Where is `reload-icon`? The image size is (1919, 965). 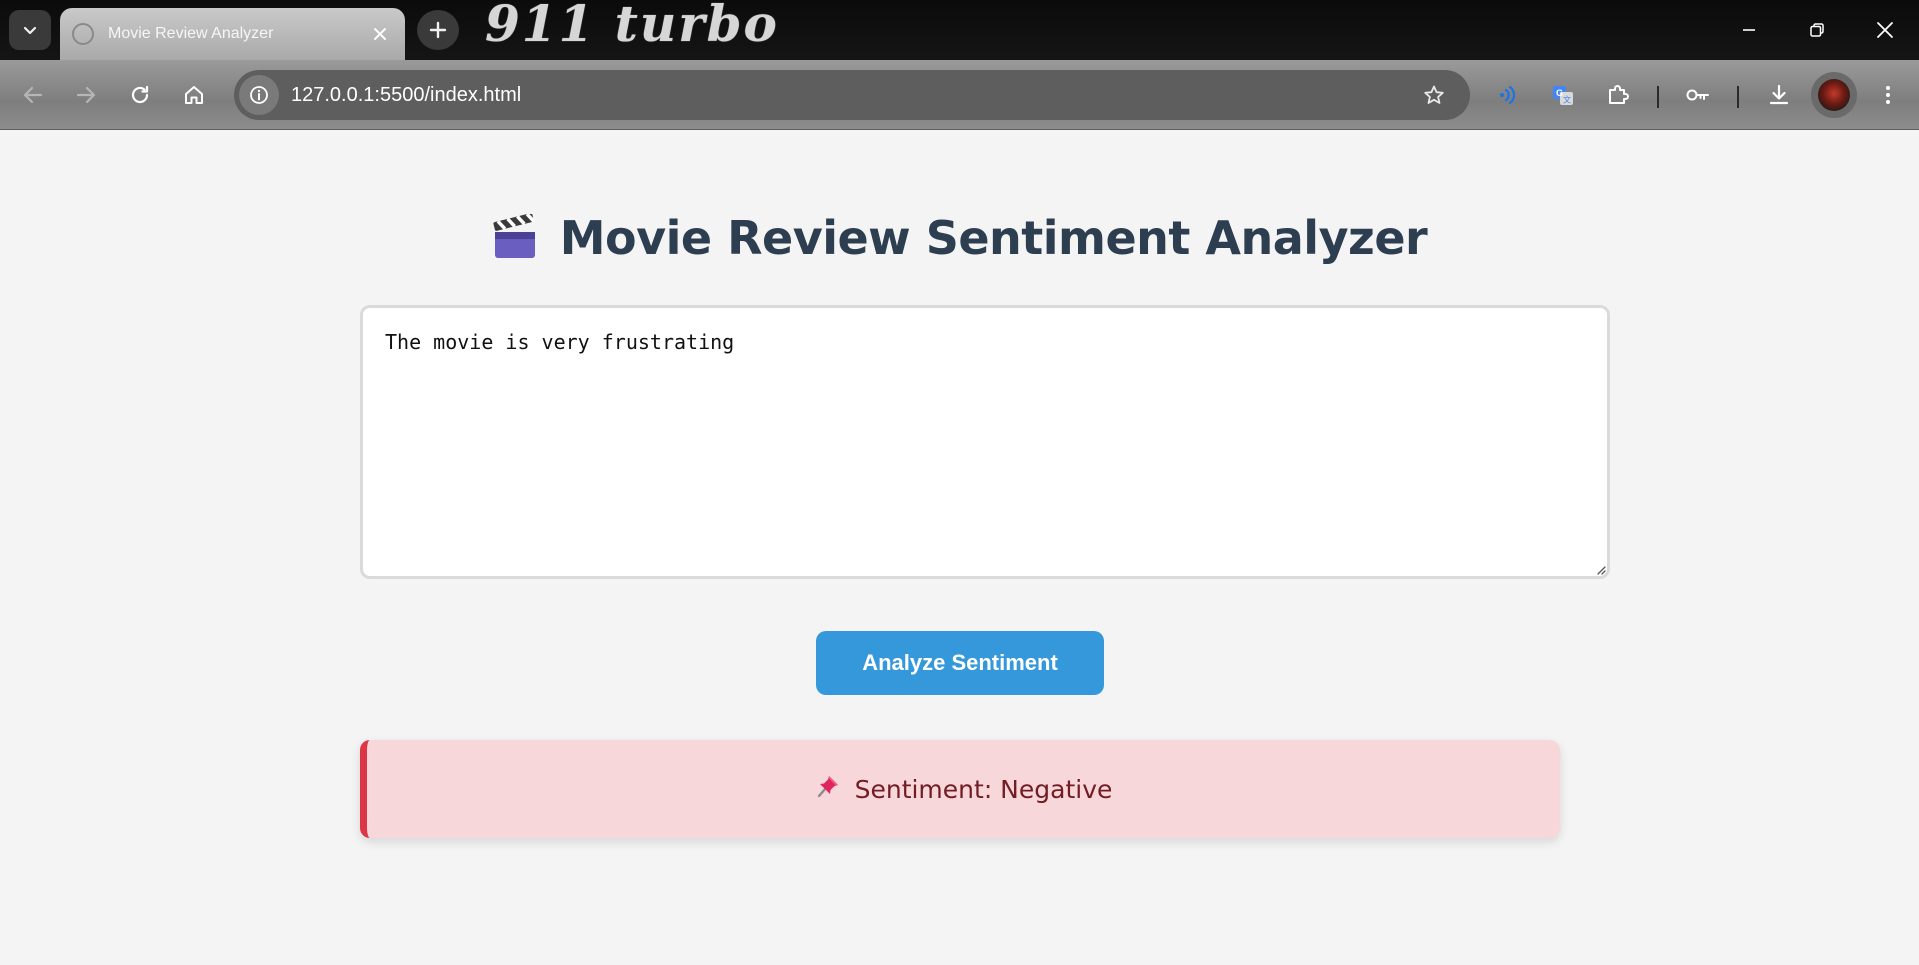
reload-icon is located at coordinates (140, 94).